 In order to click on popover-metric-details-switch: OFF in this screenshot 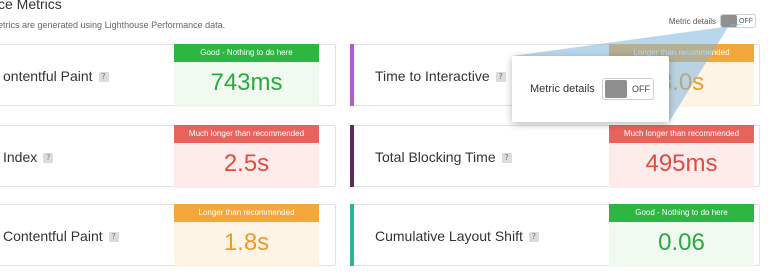, I will do `click(628, 89)`.